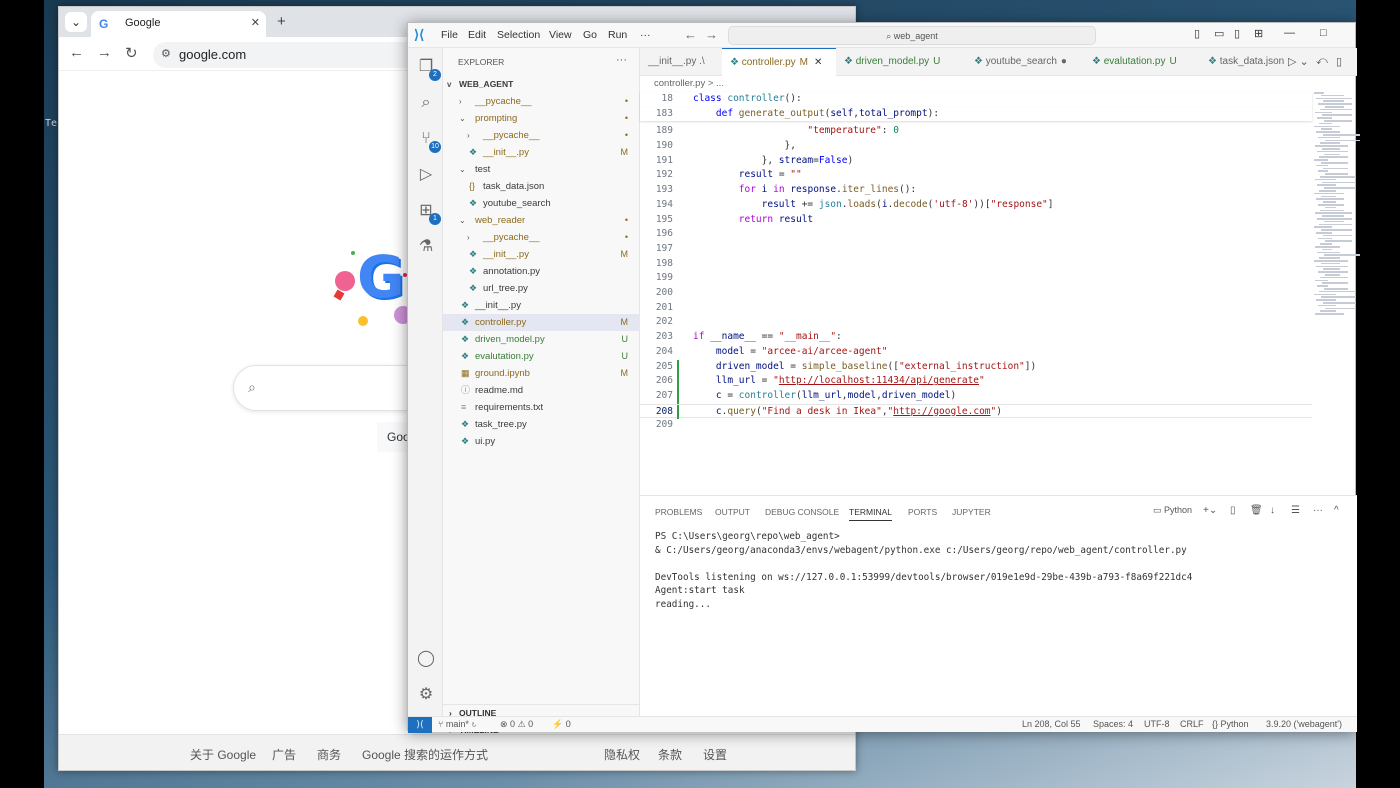 This screenshot has width=1400, height=788. I want to click on file-item: ❖ __init__.py, so click(541, 305).